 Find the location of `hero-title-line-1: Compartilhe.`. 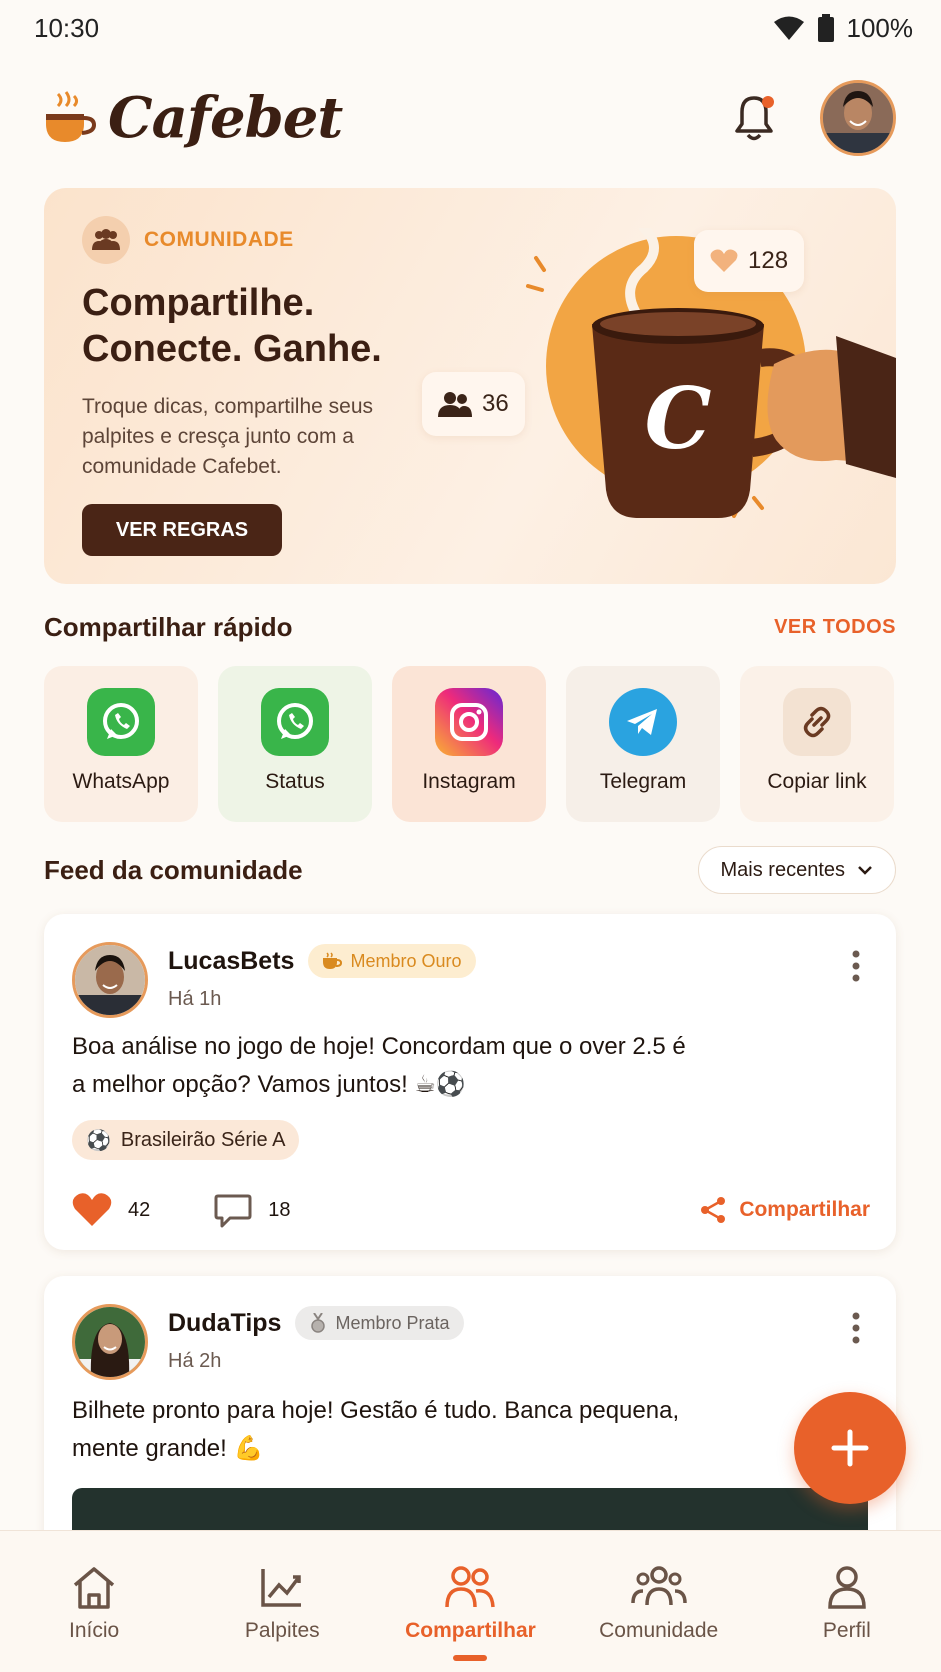

hero-title-line-1: Compartilhe. is located at coordinates (198, 303).